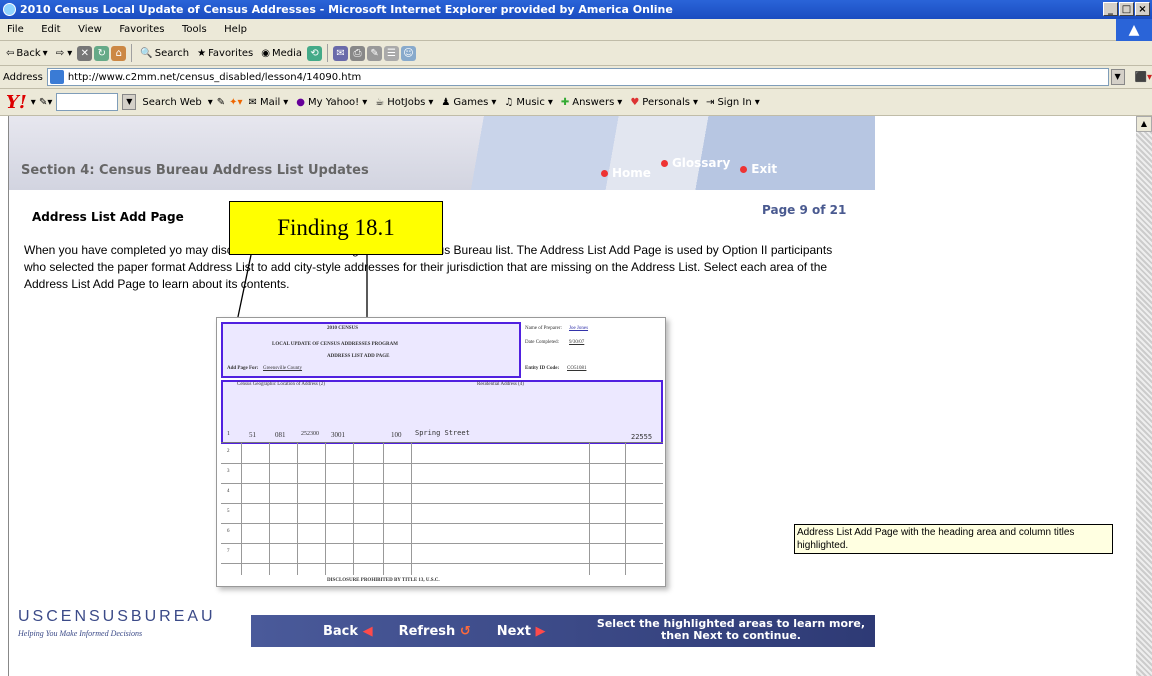 This screenshot has width=1152, height=676. Describe the element at coordinates (591, 102) in the screenshot. I see `yahoo-answers: ✚ Answers ▾` at that location.